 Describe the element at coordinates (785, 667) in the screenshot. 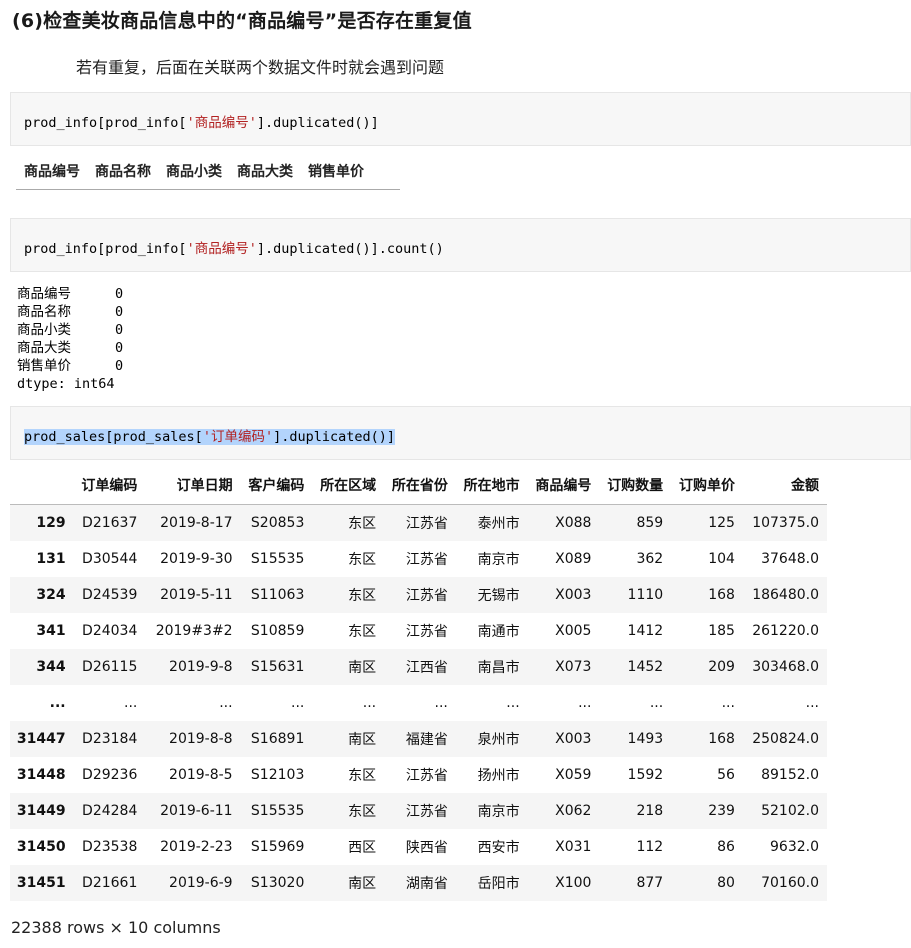

I see `table-cell: 303468.0` at that location.